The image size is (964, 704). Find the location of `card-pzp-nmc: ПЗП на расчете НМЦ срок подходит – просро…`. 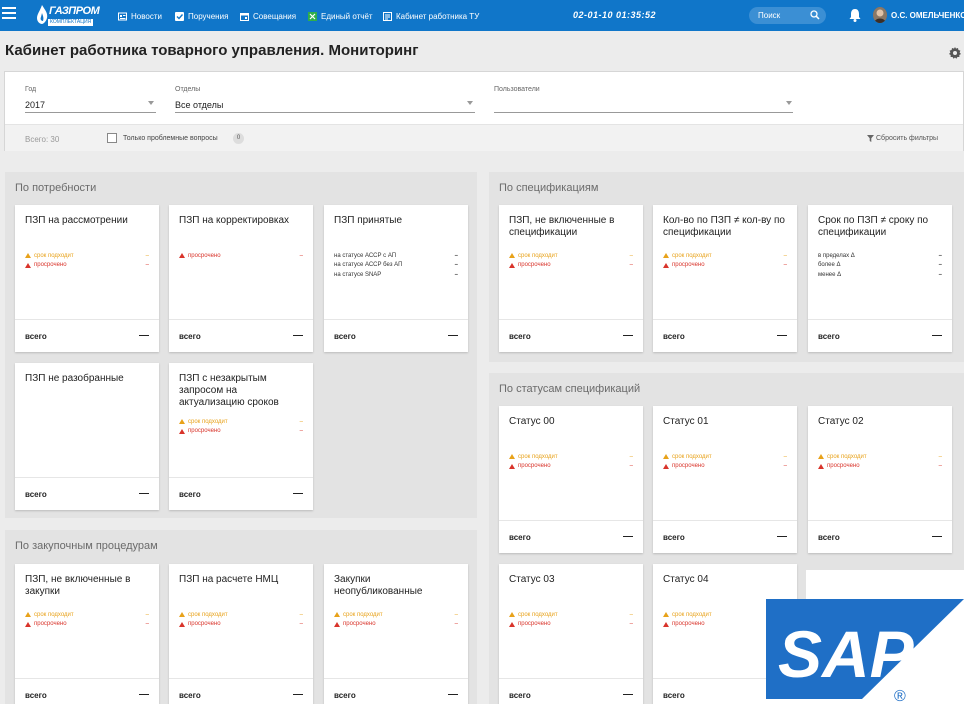

card-pzp-nmc: ПЗП на расчете НМЦ срок подходит – просро… is located at coordinates (241, 634).